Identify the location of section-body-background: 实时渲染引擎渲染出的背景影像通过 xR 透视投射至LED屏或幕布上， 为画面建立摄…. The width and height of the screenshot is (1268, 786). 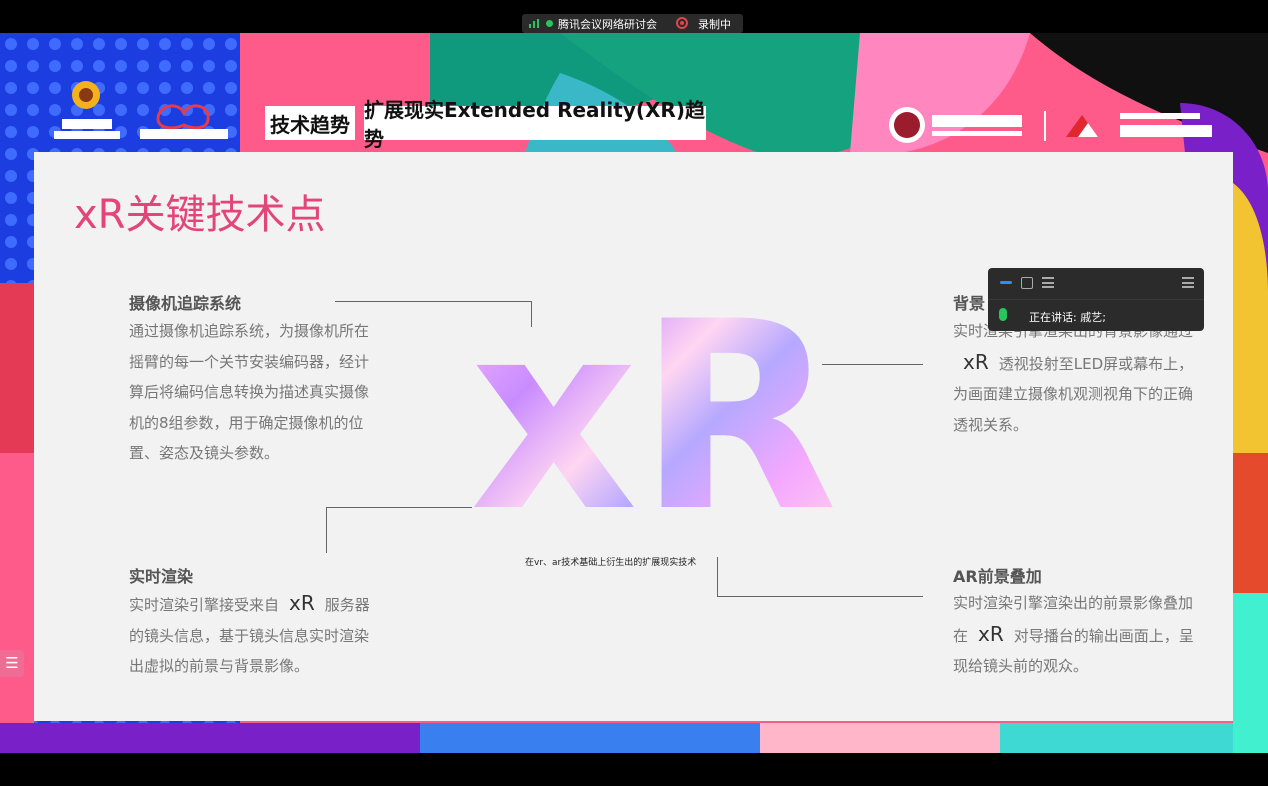
(1073, 378).